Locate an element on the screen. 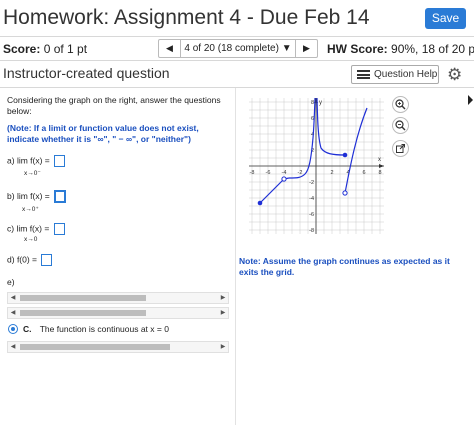 This screenshot has width=474, height=425. question-help-button: Question Help is located at coordinates (395, 74).